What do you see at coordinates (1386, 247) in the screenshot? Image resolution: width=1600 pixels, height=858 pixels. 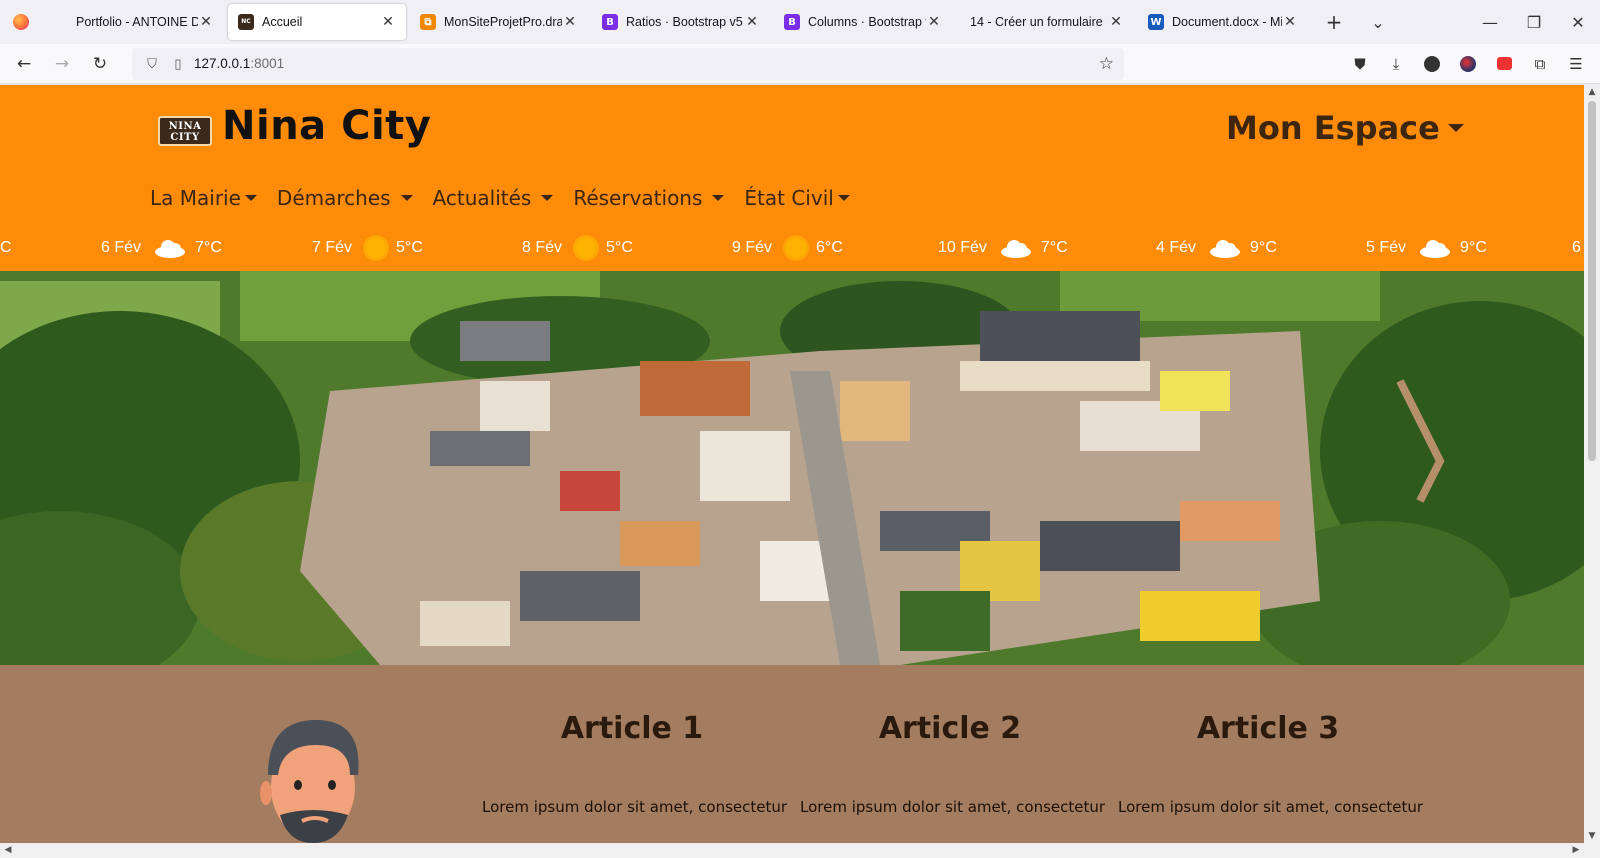 I see `weather-date: 5 Fév` at bounding box center [1386, 247].